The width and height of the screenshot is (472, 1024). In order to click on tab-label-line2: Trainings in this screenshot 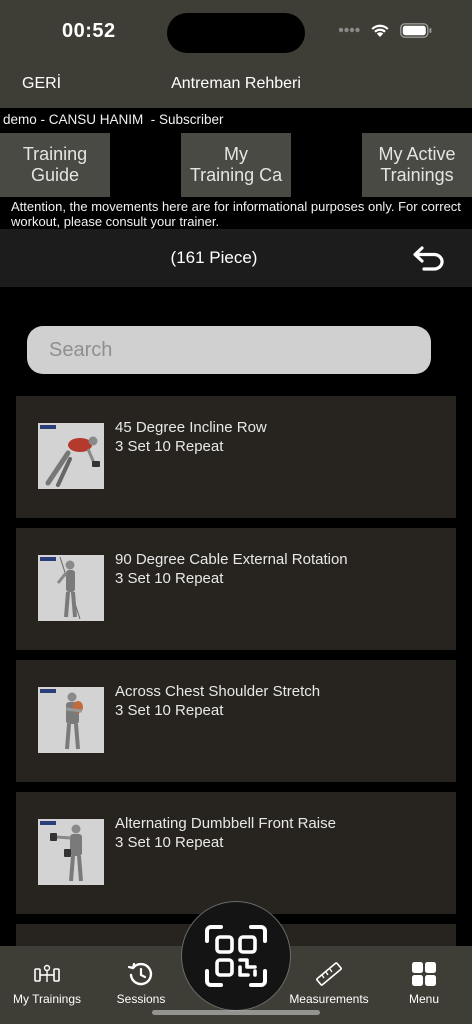, I will do `click(417, 175)`.